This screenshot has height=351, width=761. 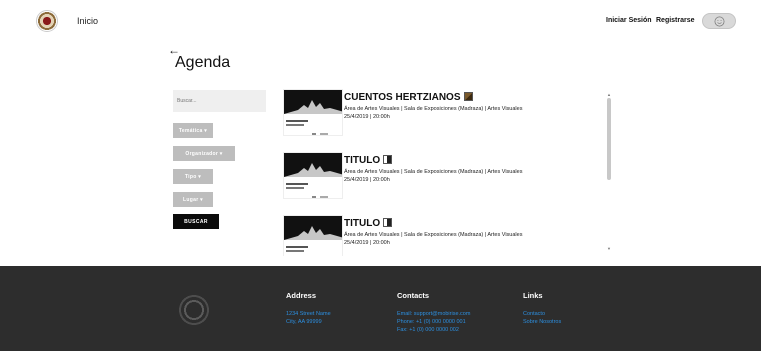 I want to click on smiley-user-icon, so click(x=719, y=21).